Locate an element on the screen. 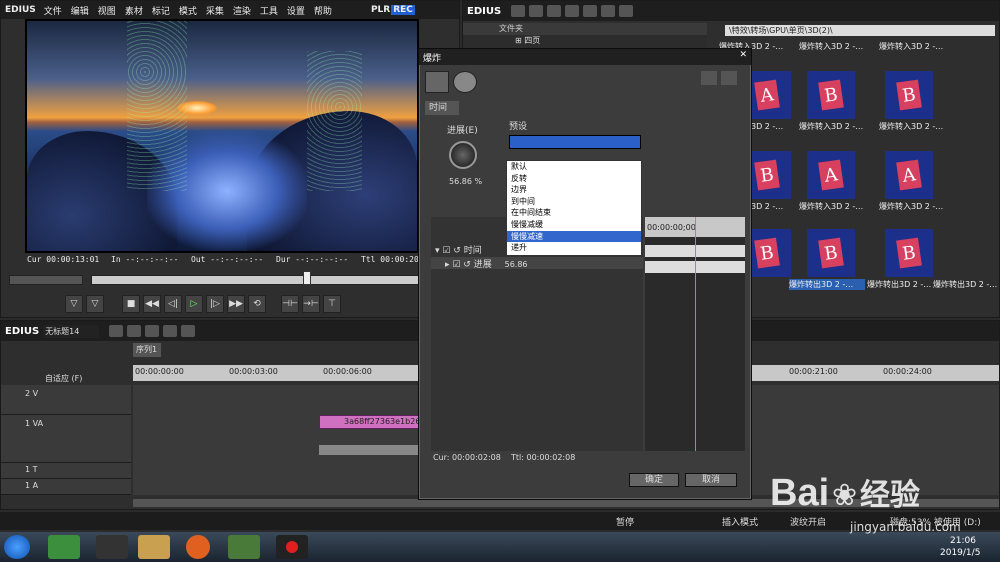  ruler-tick: 00:00:00:00 is located at coordinates (159, 371).